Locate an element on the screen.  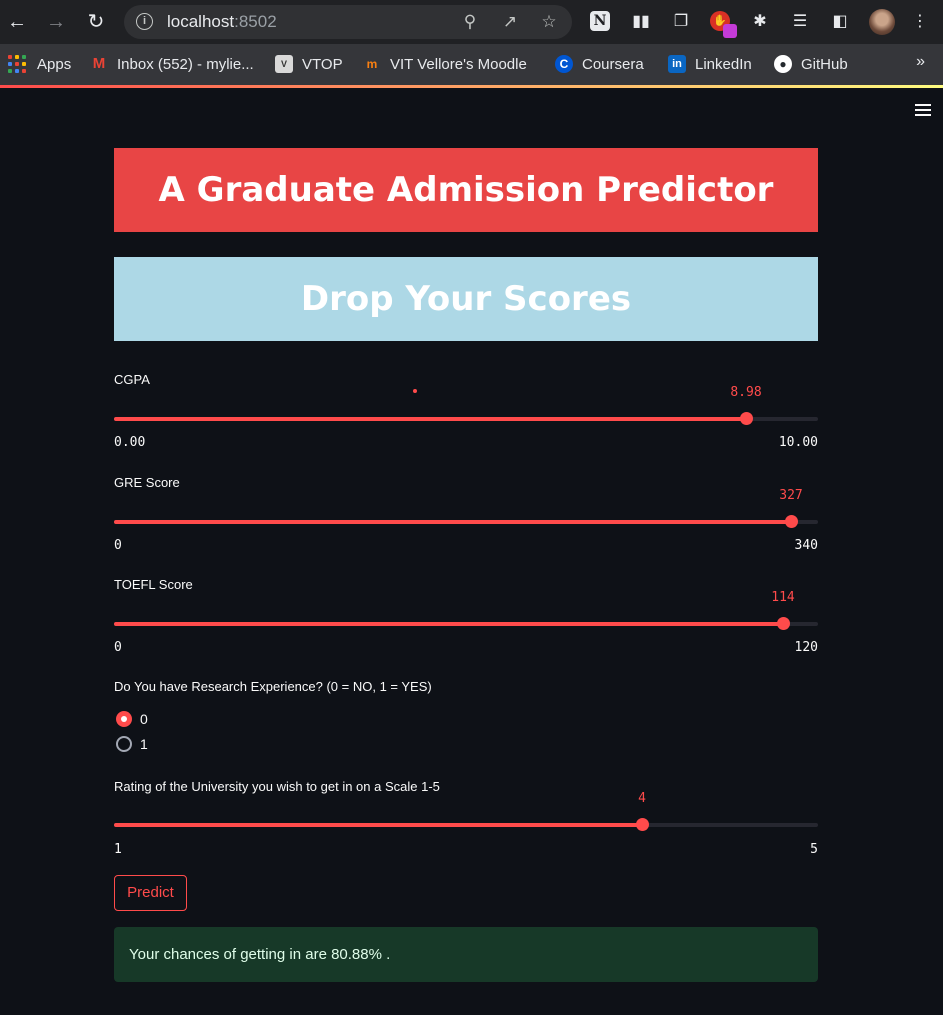
slider-value: 8.98 is located at coordinates (746, 392).